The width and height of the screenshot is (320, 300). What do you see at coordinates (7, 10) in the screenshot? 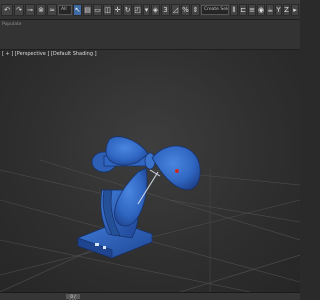
I see `undo-icon: ↶` at bounding box center [7, 10].